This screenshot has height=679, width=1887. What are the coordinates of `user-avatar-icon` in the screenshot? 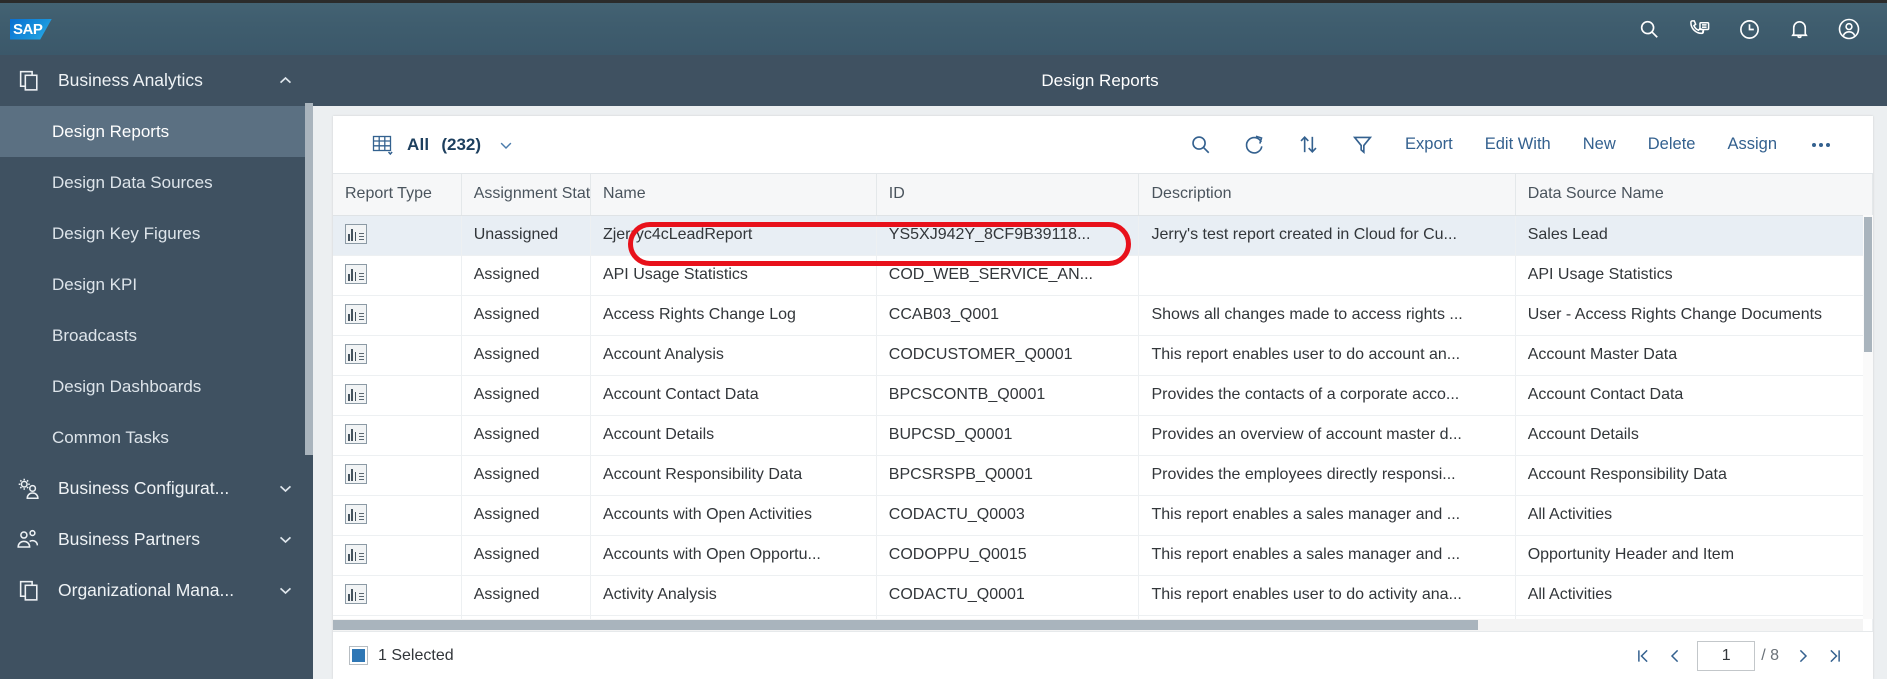 It's located at (1849, 29).